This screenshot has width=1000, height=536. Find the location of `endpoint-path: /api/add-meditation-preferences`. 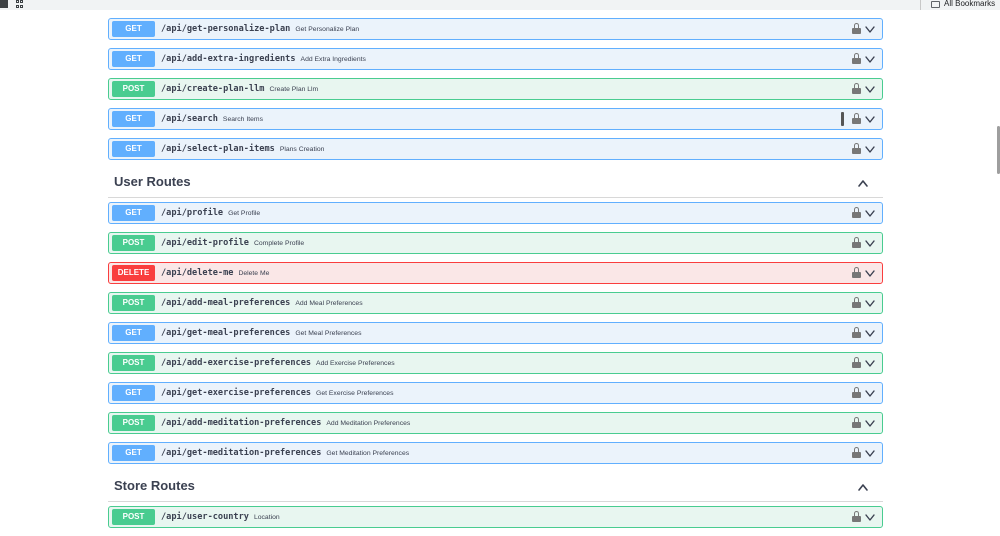

endpoint-path: /api/add-meditation-preferences is located at coordinates (241, 423).